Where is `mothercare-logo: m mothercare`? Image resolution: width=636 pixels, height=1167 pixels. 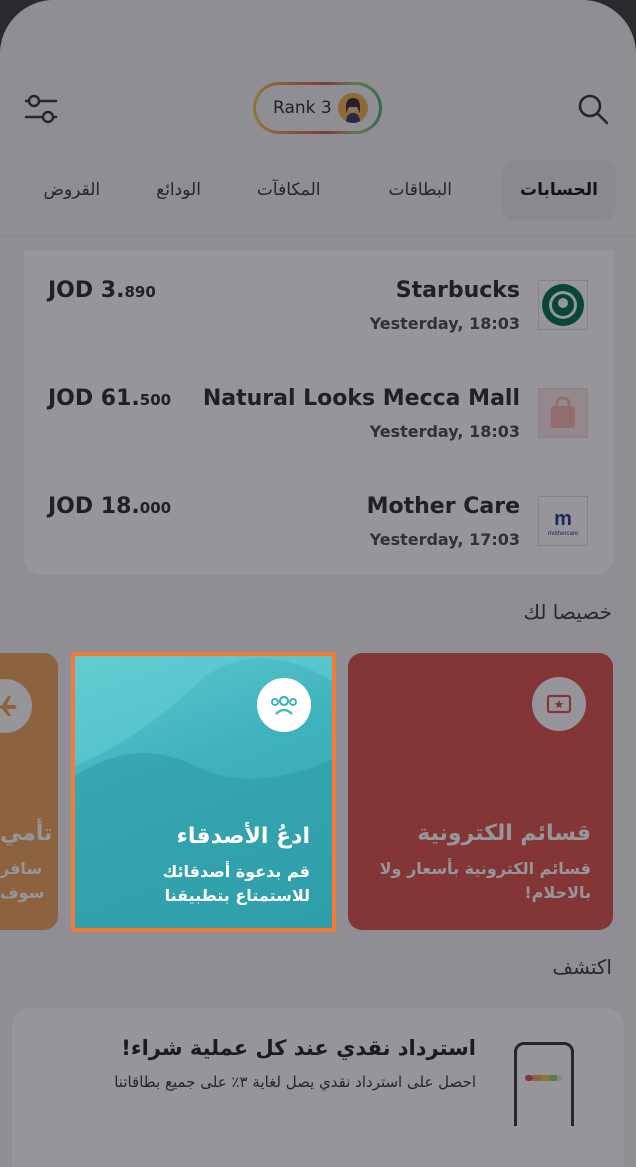
mothercare-logo: m mothercare is located at coordinates (563, 521).